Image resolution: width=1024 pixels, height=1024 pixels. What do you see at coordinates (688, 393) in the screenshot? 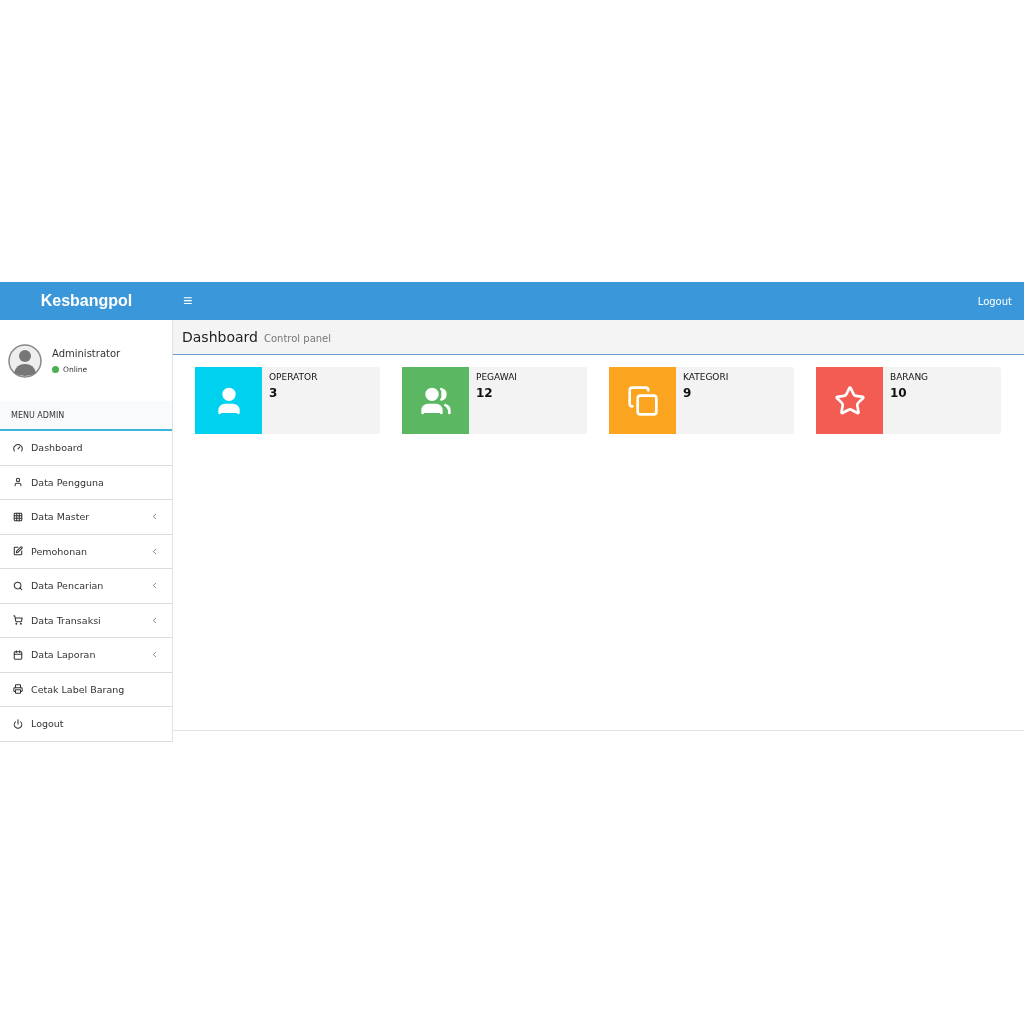
I see `stat-value: 9` at bounding box center [688, 393].